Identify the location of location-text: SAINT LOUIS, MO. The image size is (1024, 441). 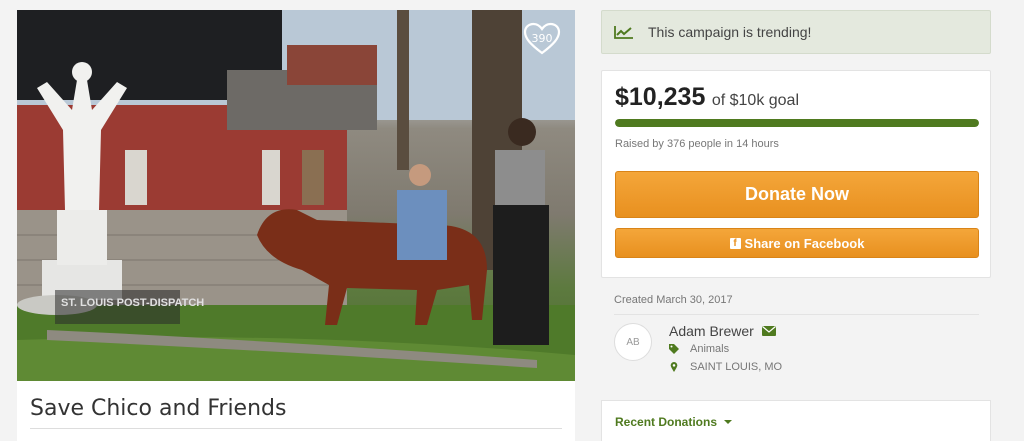
(736, 367).